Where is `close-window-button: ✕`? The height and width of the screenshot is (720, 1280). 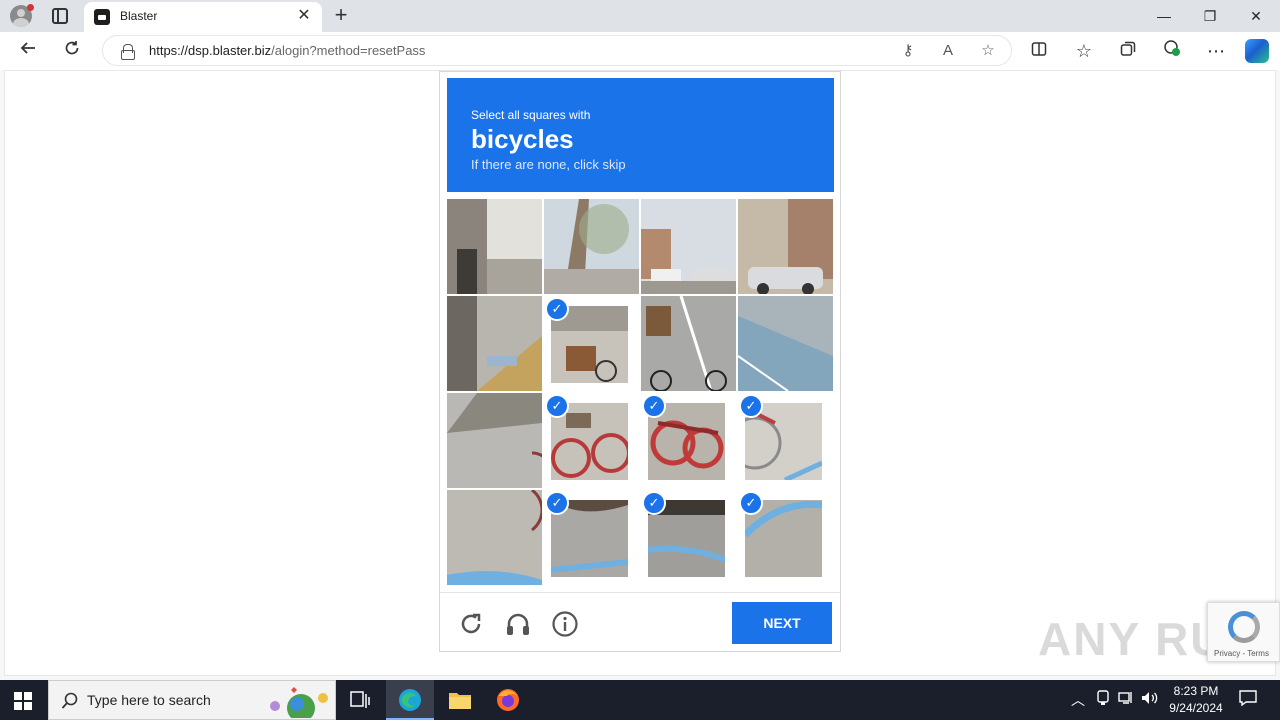
close-window-button: ✕ is located at coordinates (1256, 16).